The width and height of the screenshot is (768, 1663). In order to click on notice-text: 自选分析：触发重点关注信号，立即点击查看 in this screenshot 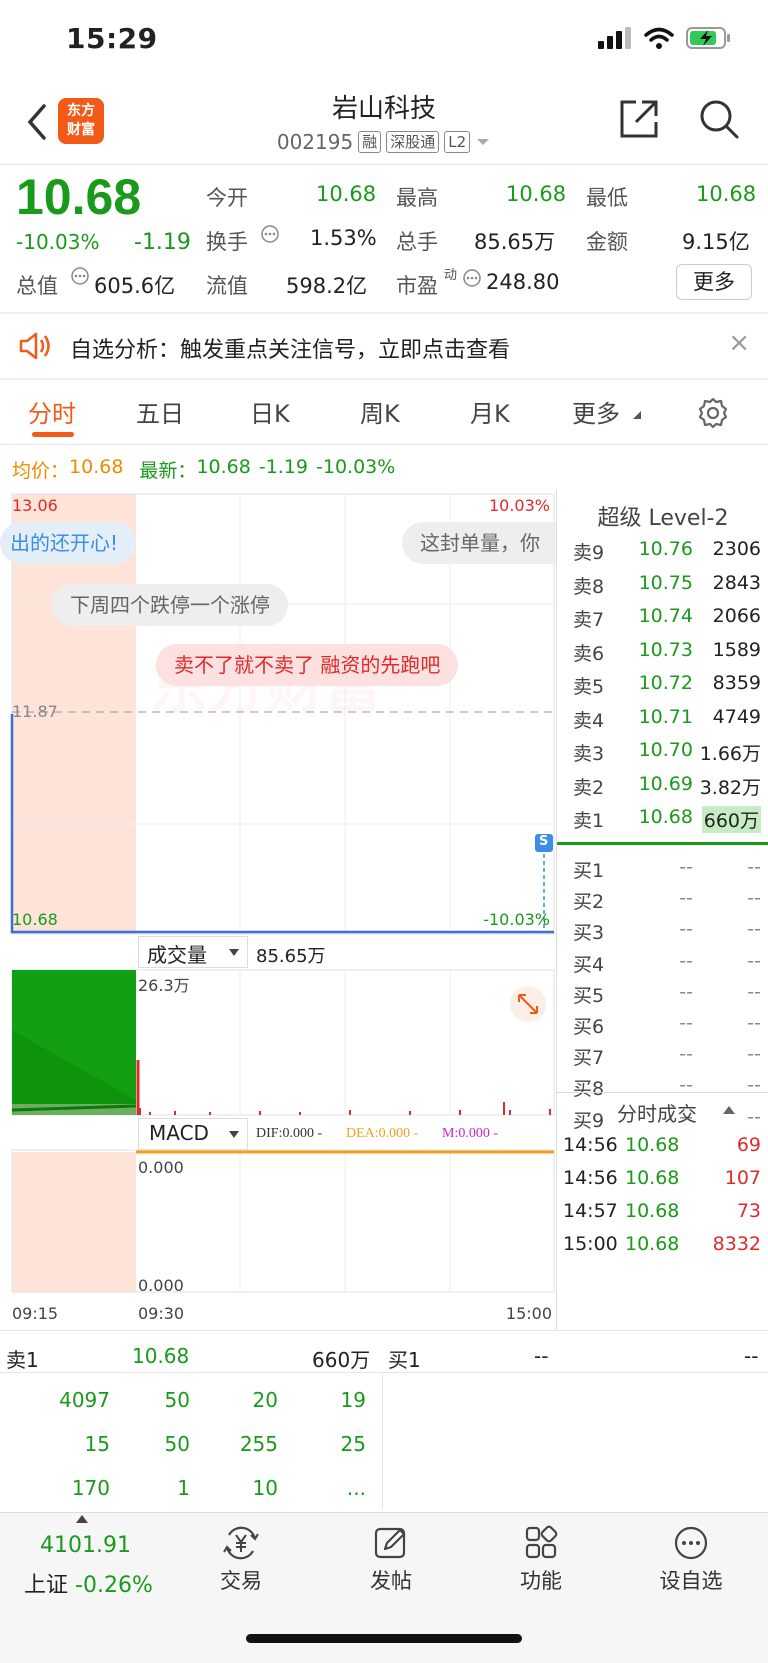, I will do `click(290, 350)`.